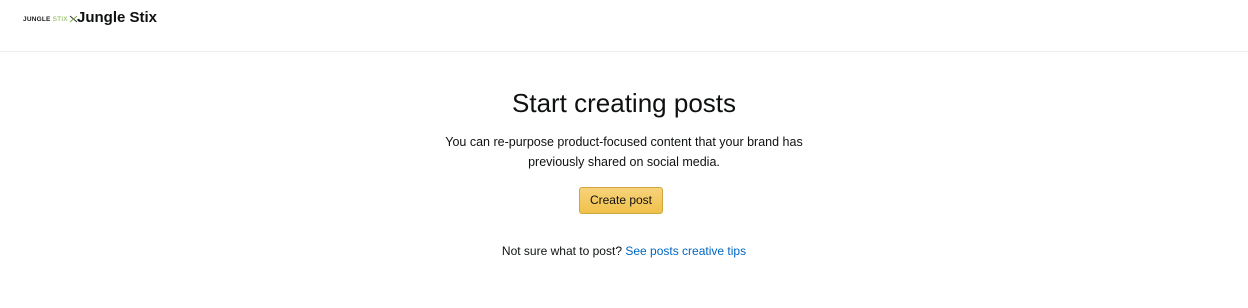  Describe the element at coordinates (561, 251) in the screenshot. I see `tips-prompt: Not sure what to post?` at that location.